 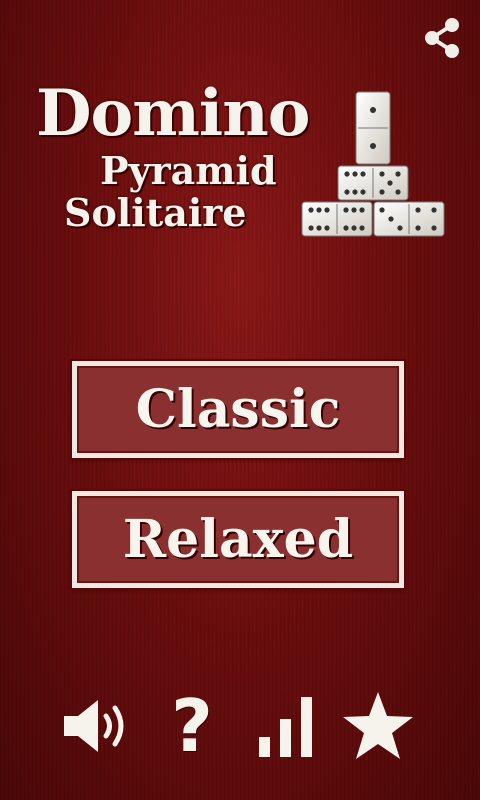 I want to click on rate-button, so click(x=378, y=726).